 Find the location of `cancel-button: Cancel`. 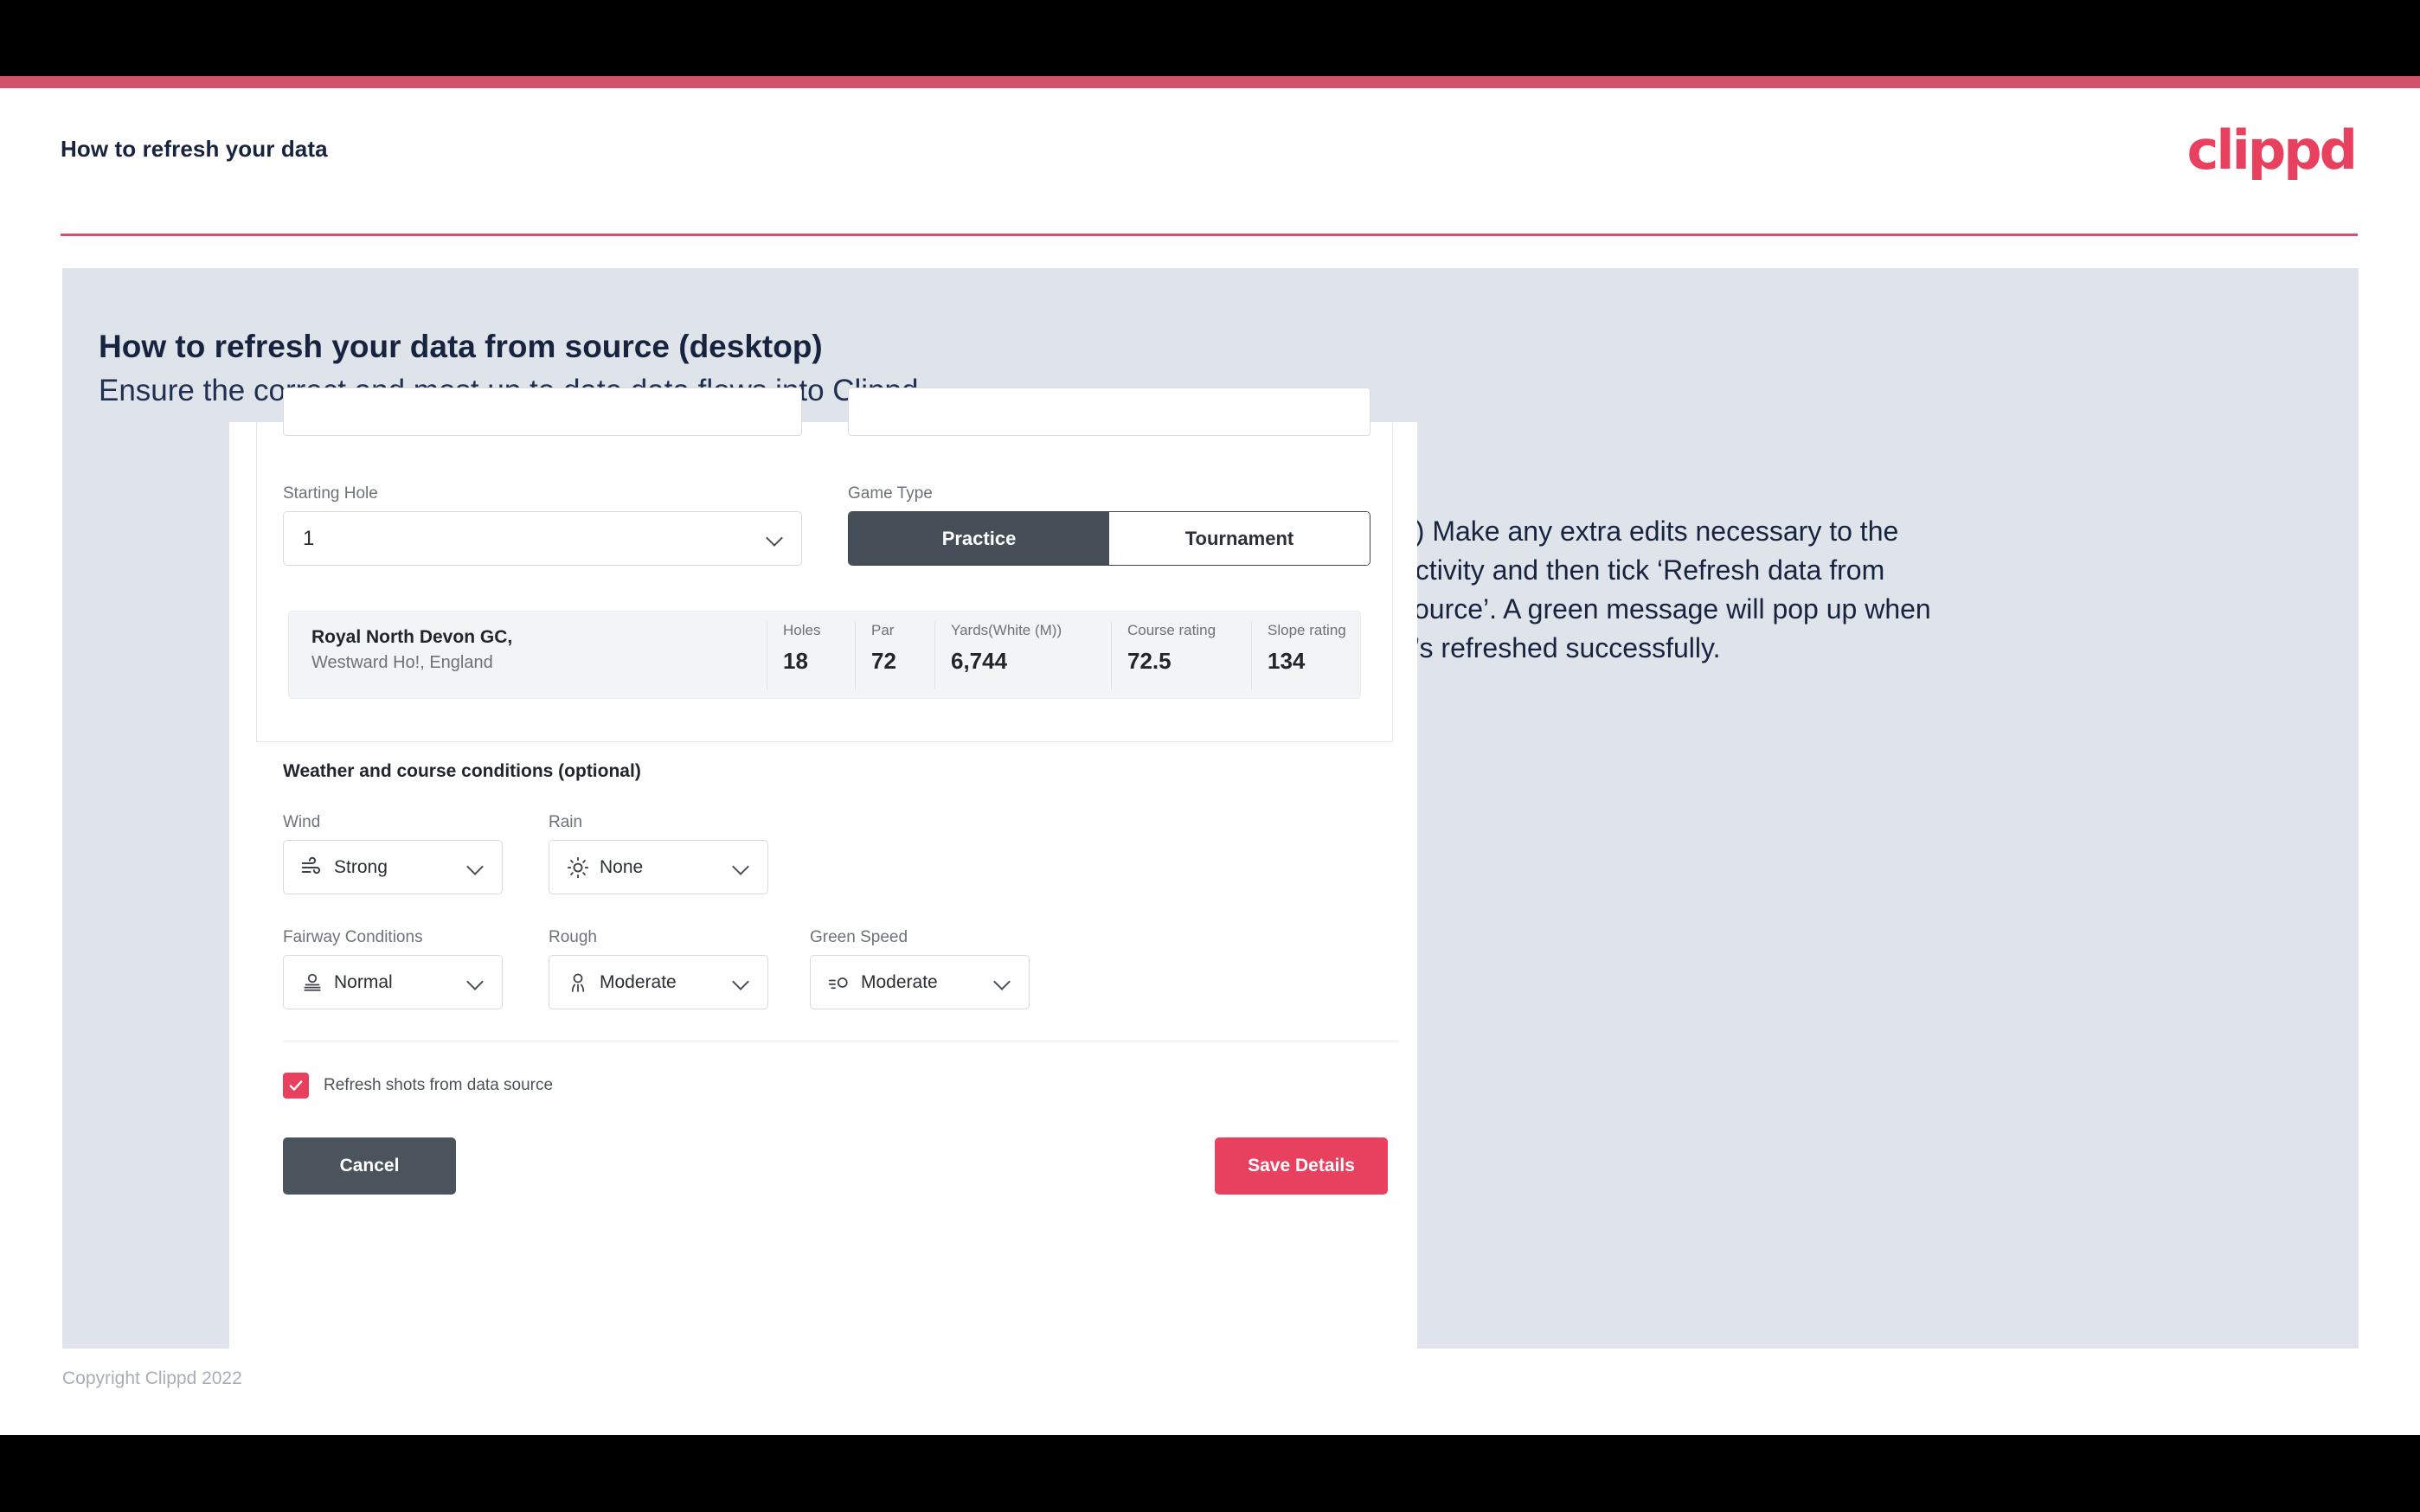

cancel-button: Cancel is located at coordinates (369, 1166).